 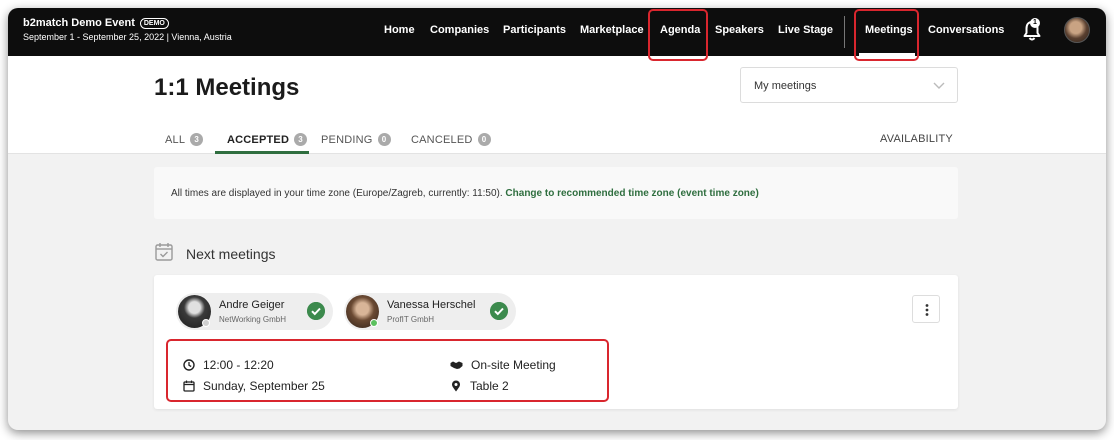 I want to click on meetings-filter-select: My meetings, so click(x=849, y=85).